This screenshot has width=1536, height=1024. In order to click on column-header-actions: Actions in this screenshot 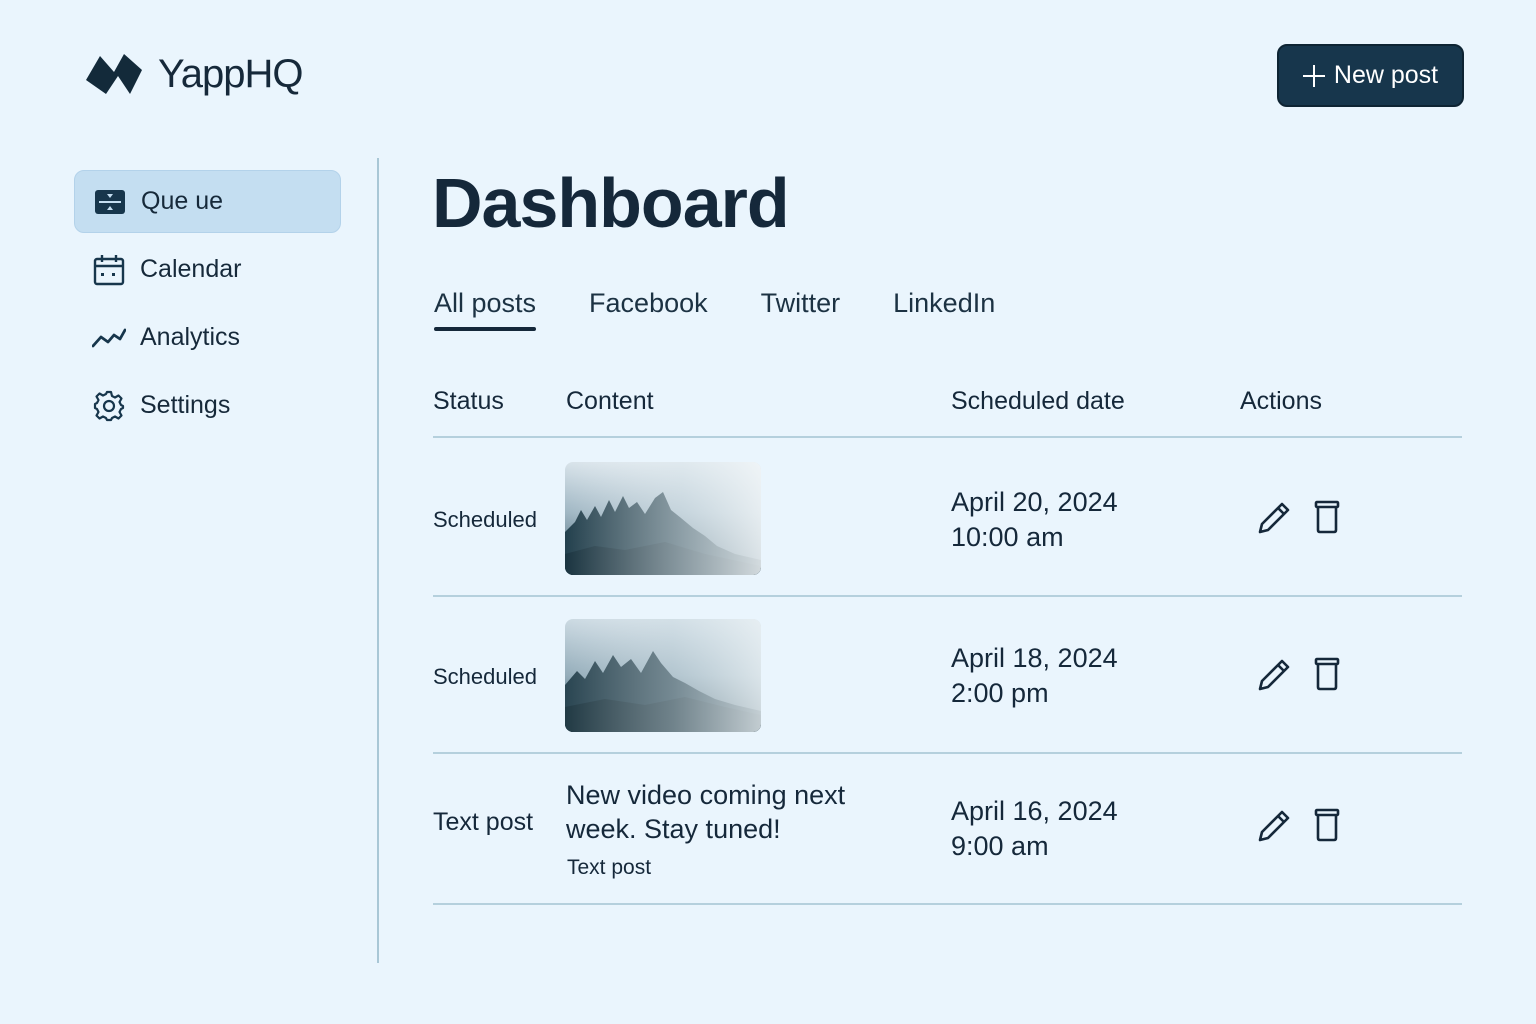, I will do `click(1281, 401)`.